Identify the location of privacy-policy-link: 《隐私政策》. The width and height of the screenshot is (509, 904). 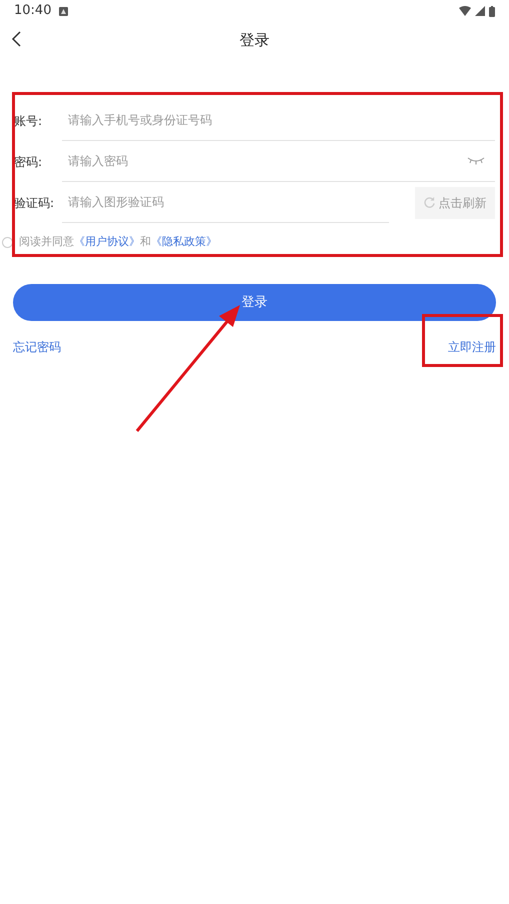
(184, 241).